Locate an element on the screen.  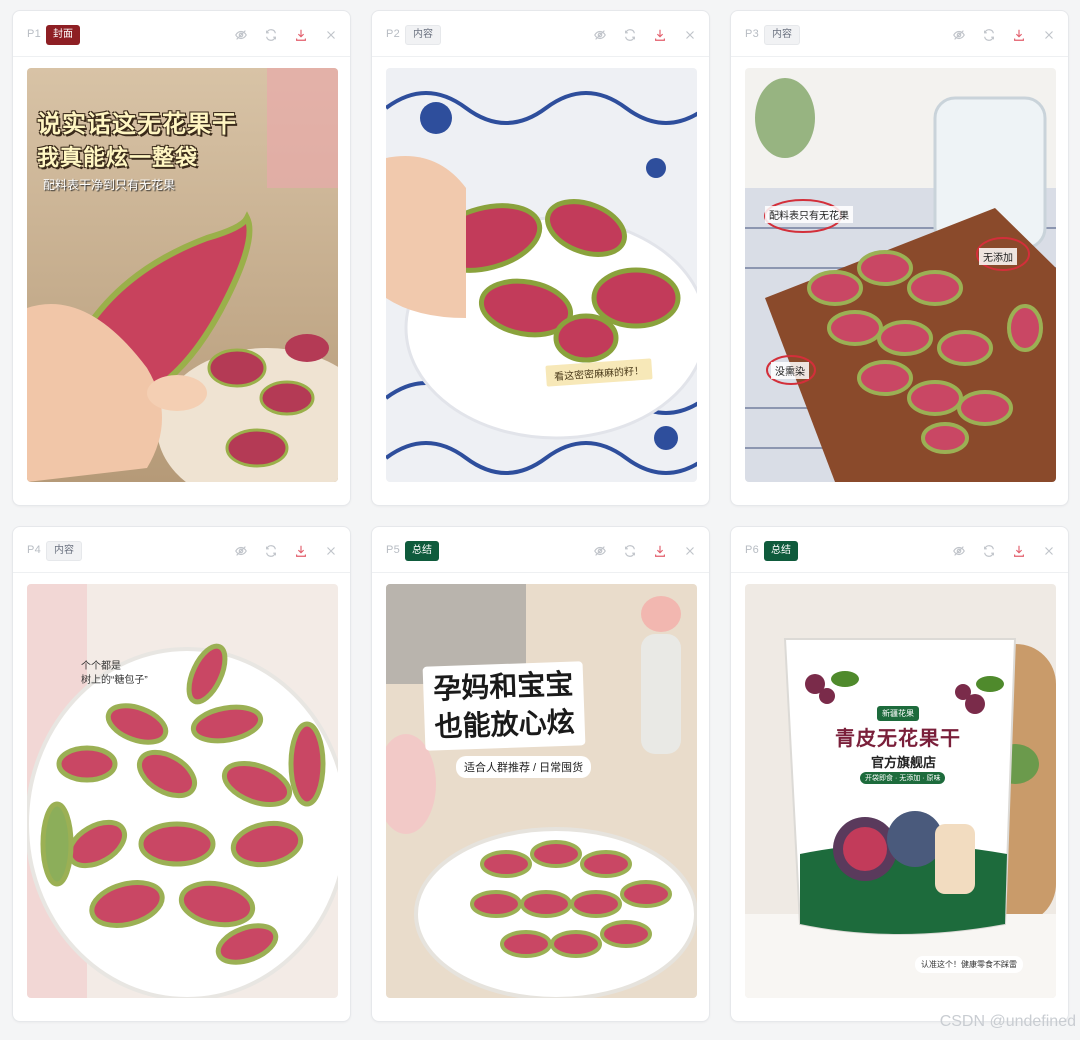
page-type-badge: 封面 is located at coordinates (63, 35).